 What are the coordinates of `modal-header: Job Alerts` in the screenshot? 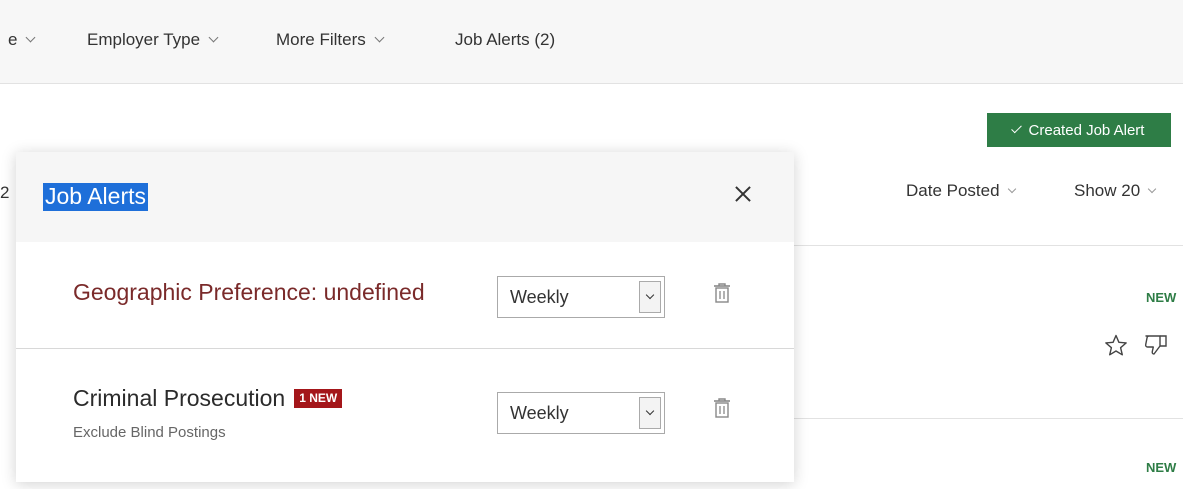 It's located at (405, 197).